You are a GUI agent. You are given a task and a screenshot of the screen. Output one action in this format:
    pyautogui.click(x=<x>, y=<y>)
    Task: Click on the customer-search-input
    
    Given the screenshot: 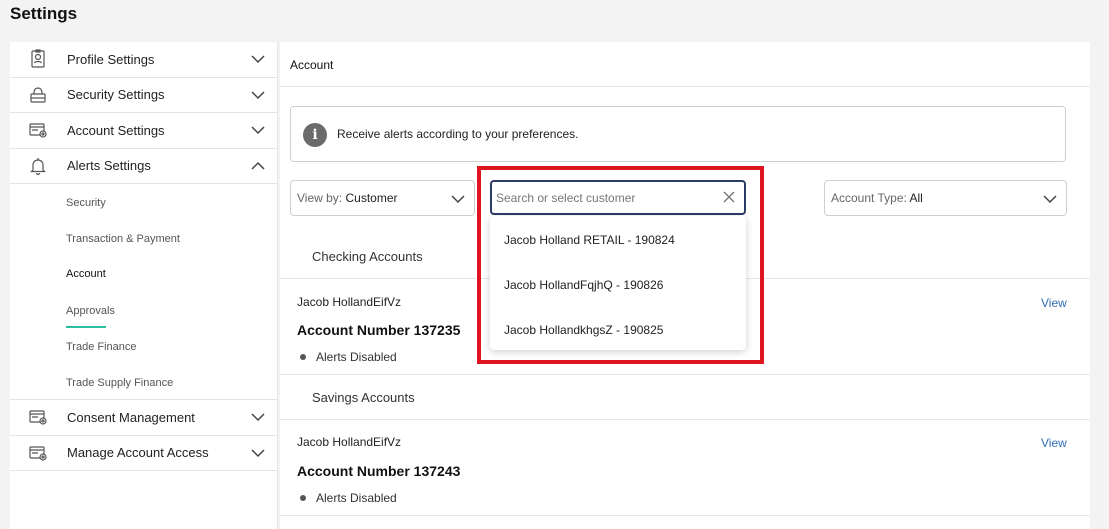 What is the action you would take?
    pyautogui.click(x=605, y=198)
    